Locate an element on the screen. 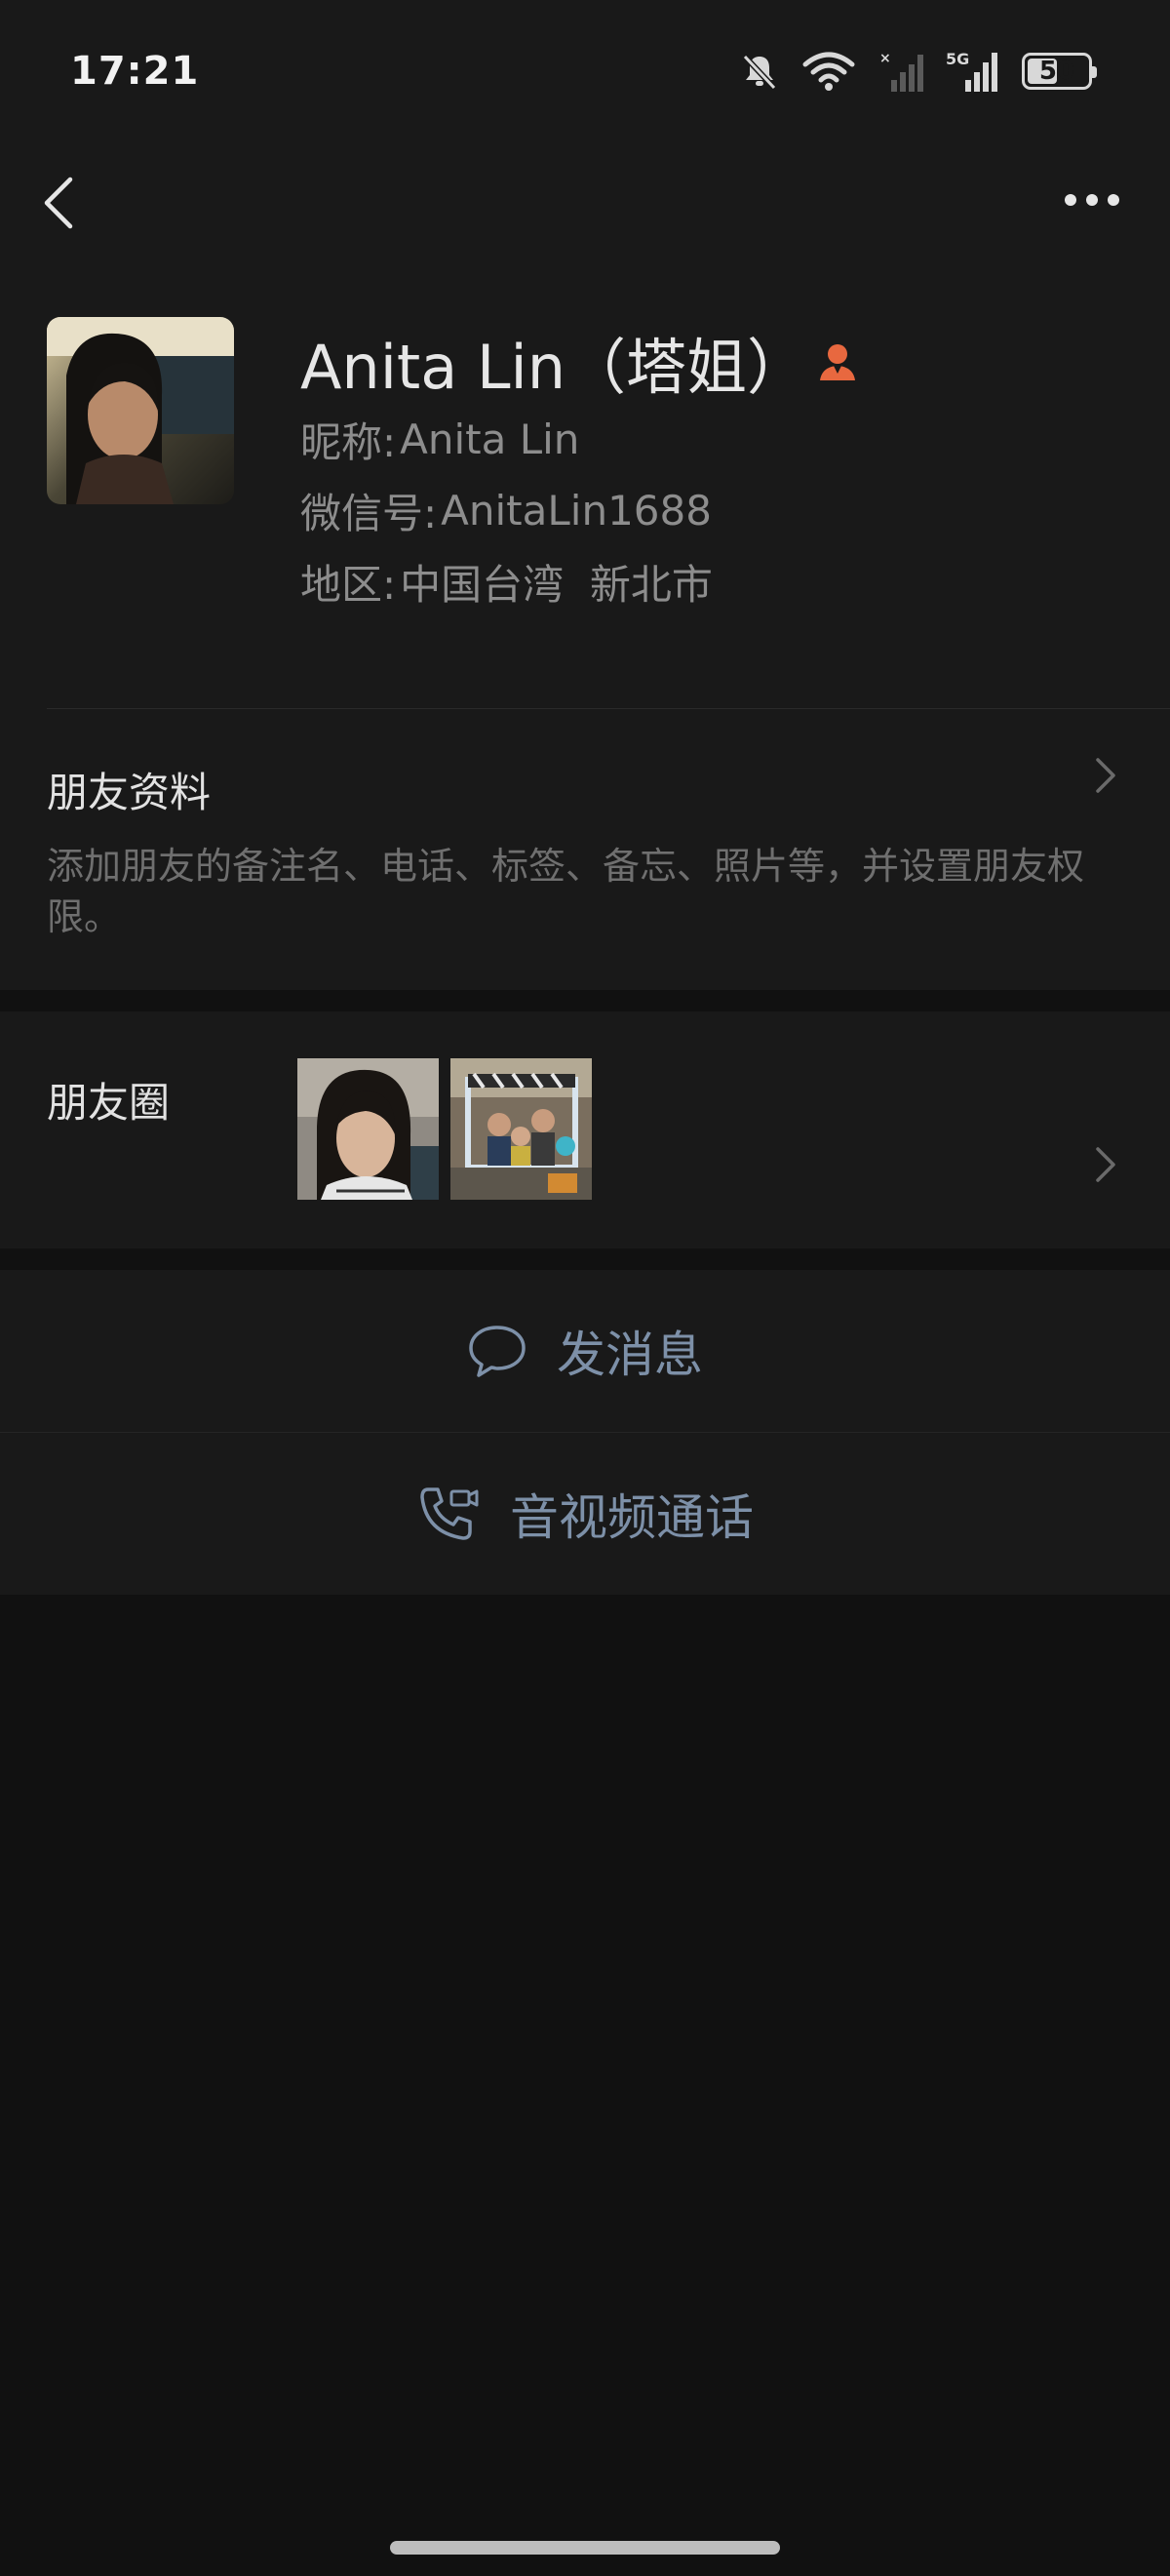 The image size is (1170, 2576). svg-text: 5G is located at coordinates (957, 59).